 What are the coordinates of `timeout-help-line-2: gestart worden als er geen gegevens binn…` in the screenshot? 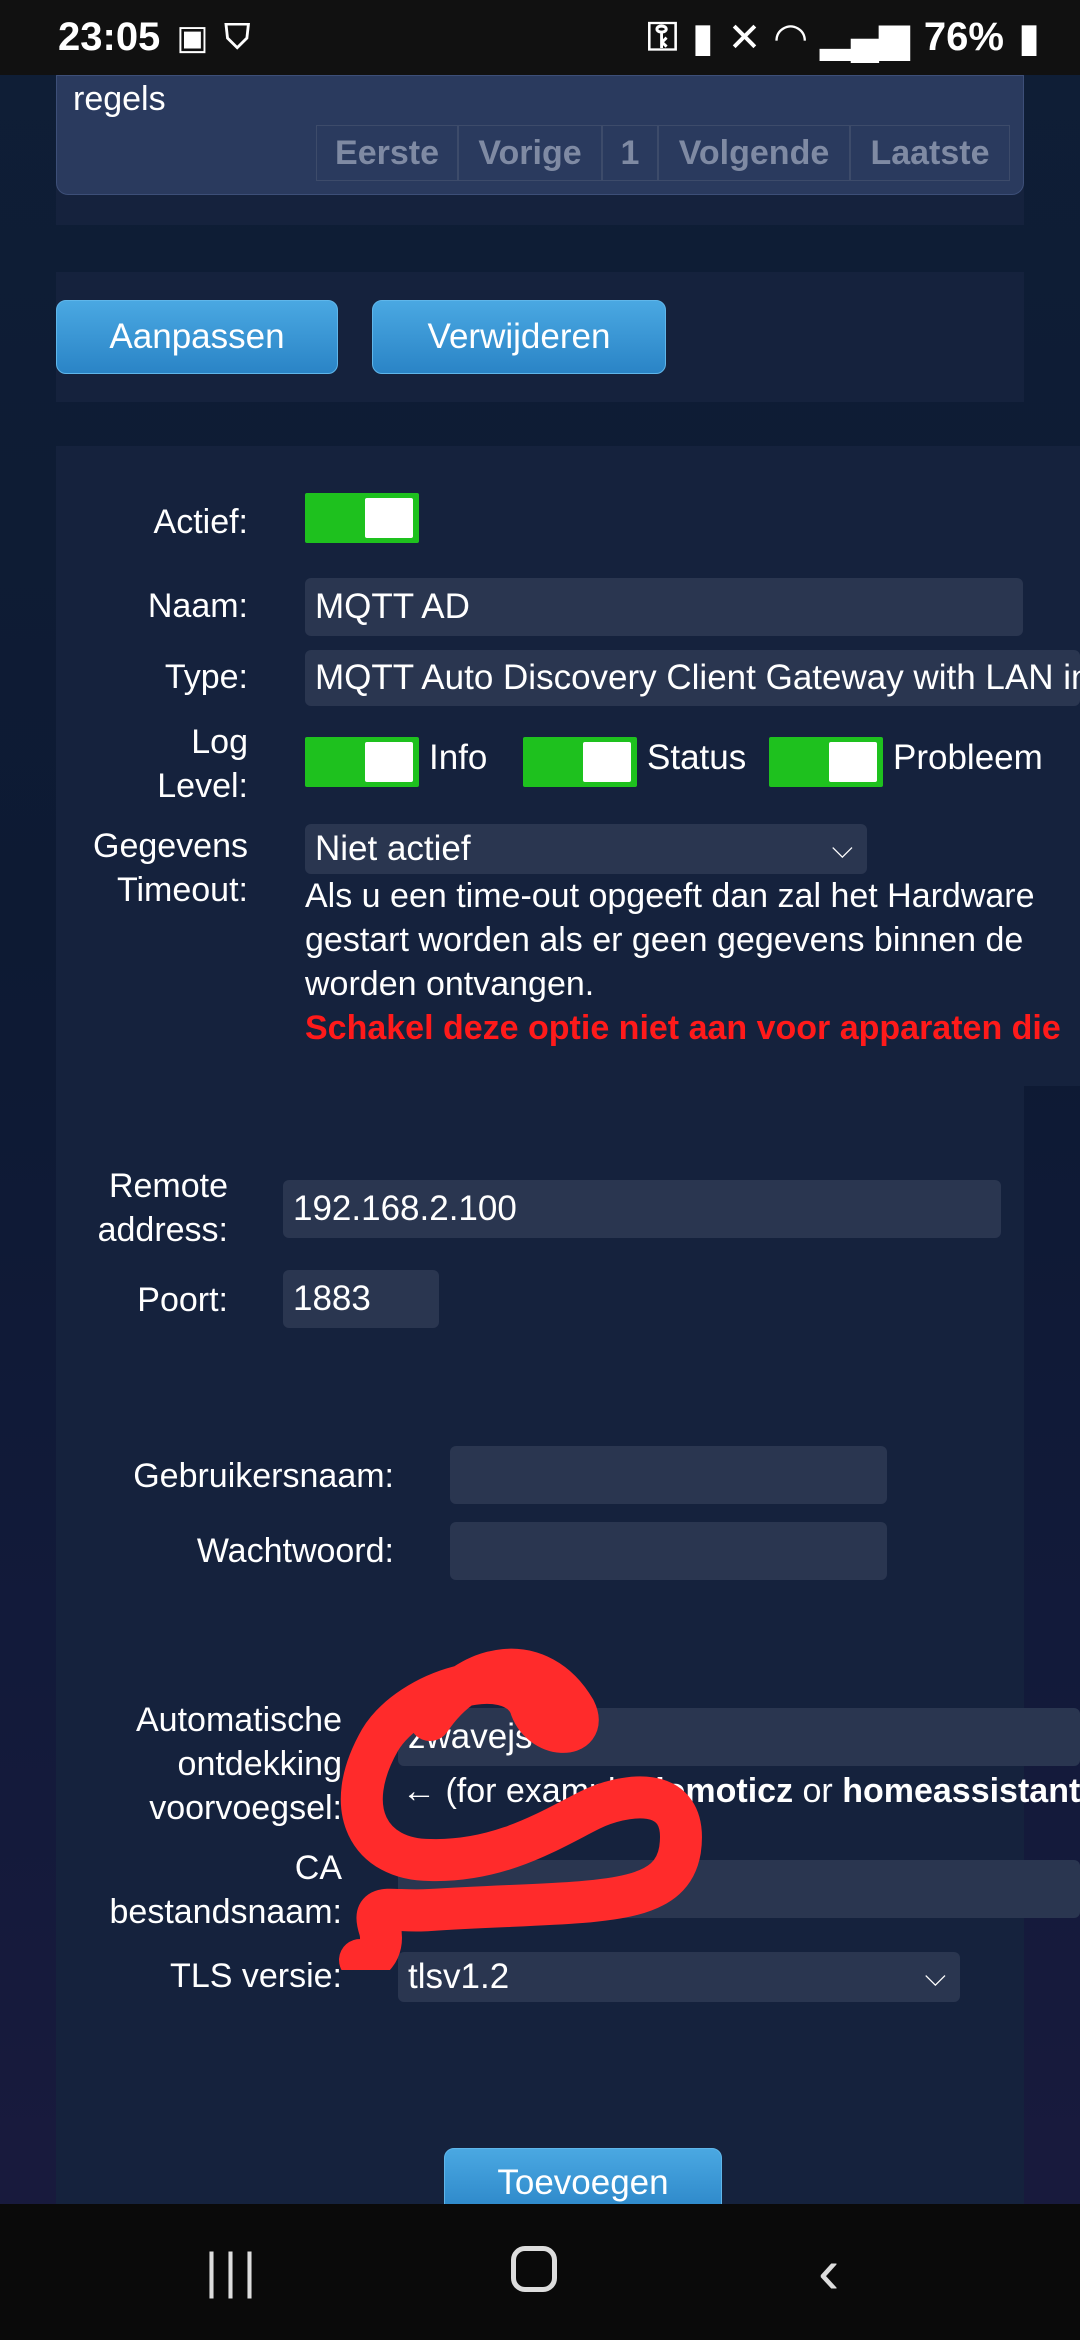 It's located at (664, 940).